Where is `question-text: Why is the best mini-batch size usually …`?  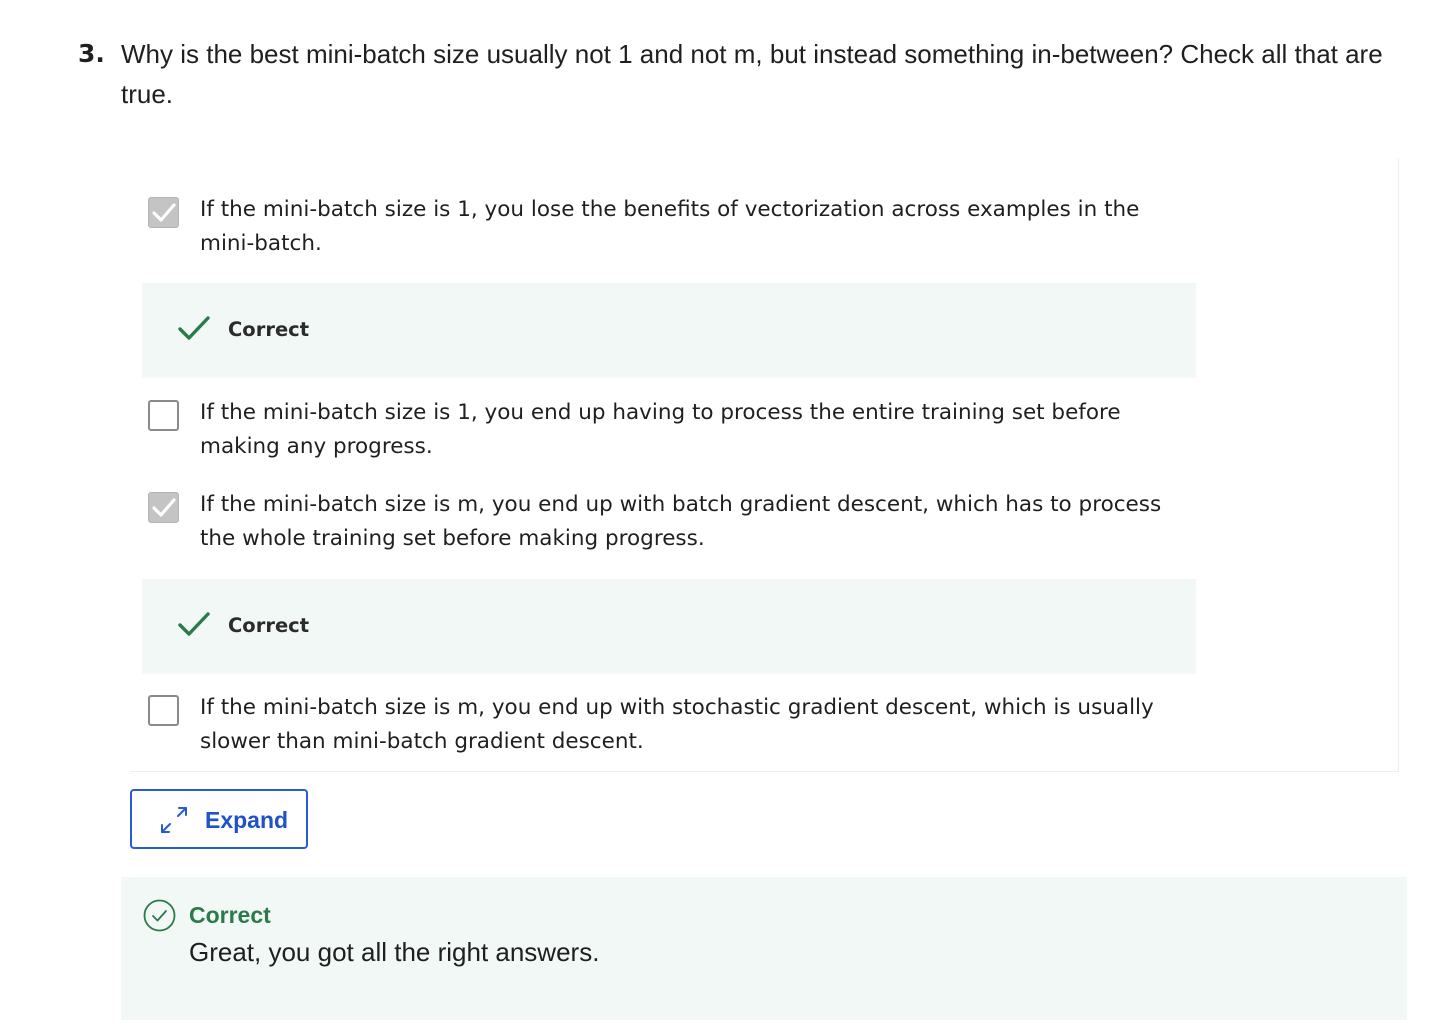 question-text: Why is the best mini-batch size usually … is located at coordinates (752, 74).